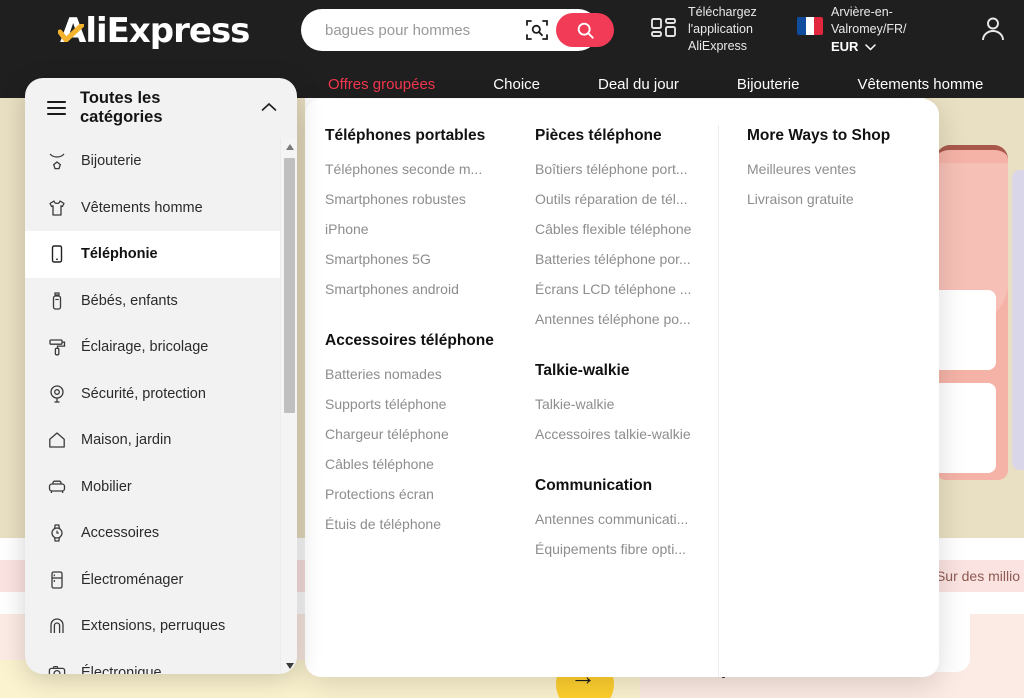 This screenshot has height=698, width=1024. Describe the element at coordinates (1018, 320) in the screenshot. I see `background-lilac-strip` at that location.